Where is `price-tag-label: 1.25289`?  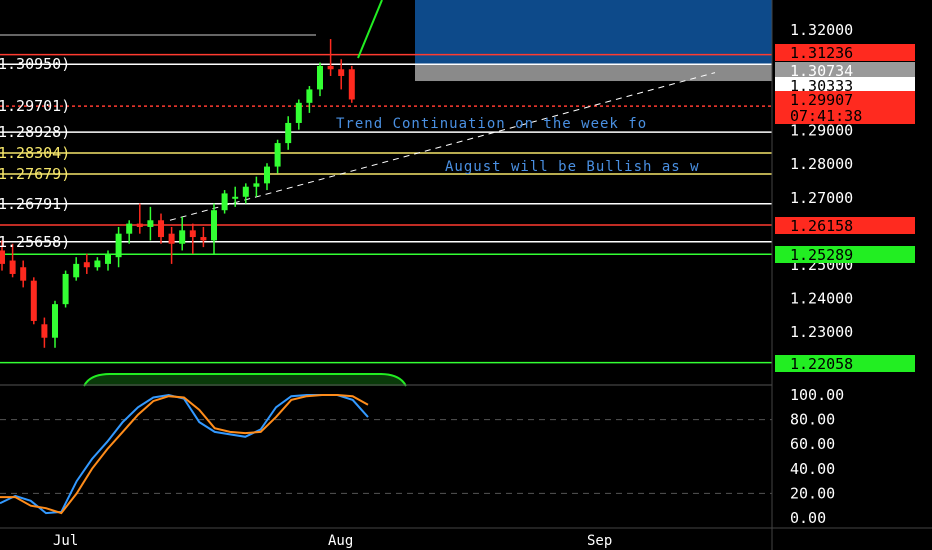 price-tag-label: 1.25289 is located at coordinates (821, 255).